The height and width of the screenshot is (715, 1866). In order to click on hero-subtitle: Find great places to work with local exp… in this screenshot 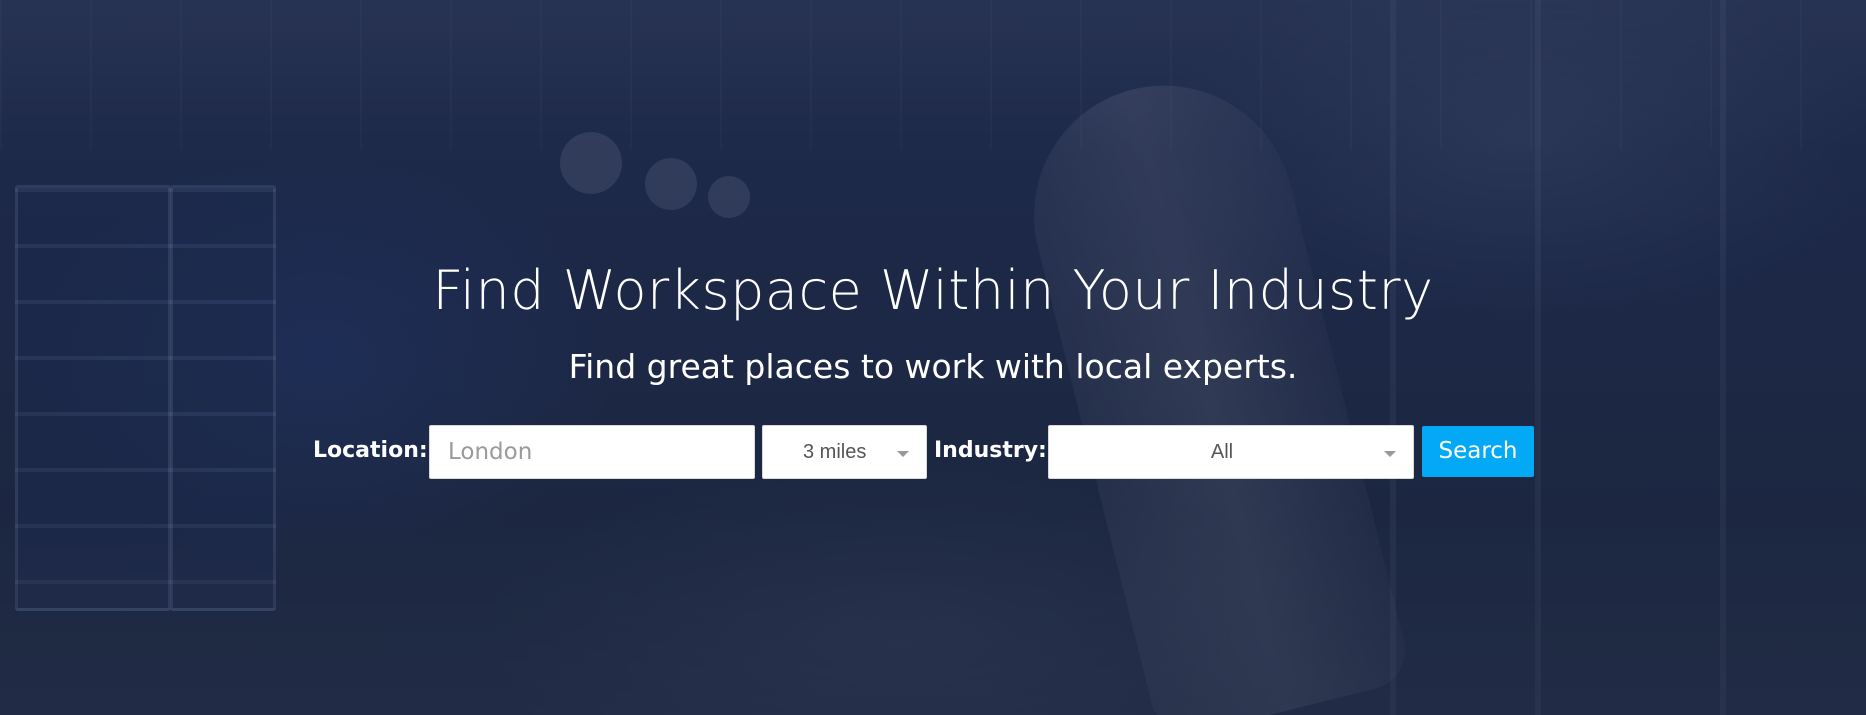, I will do `click(933, 366)`.